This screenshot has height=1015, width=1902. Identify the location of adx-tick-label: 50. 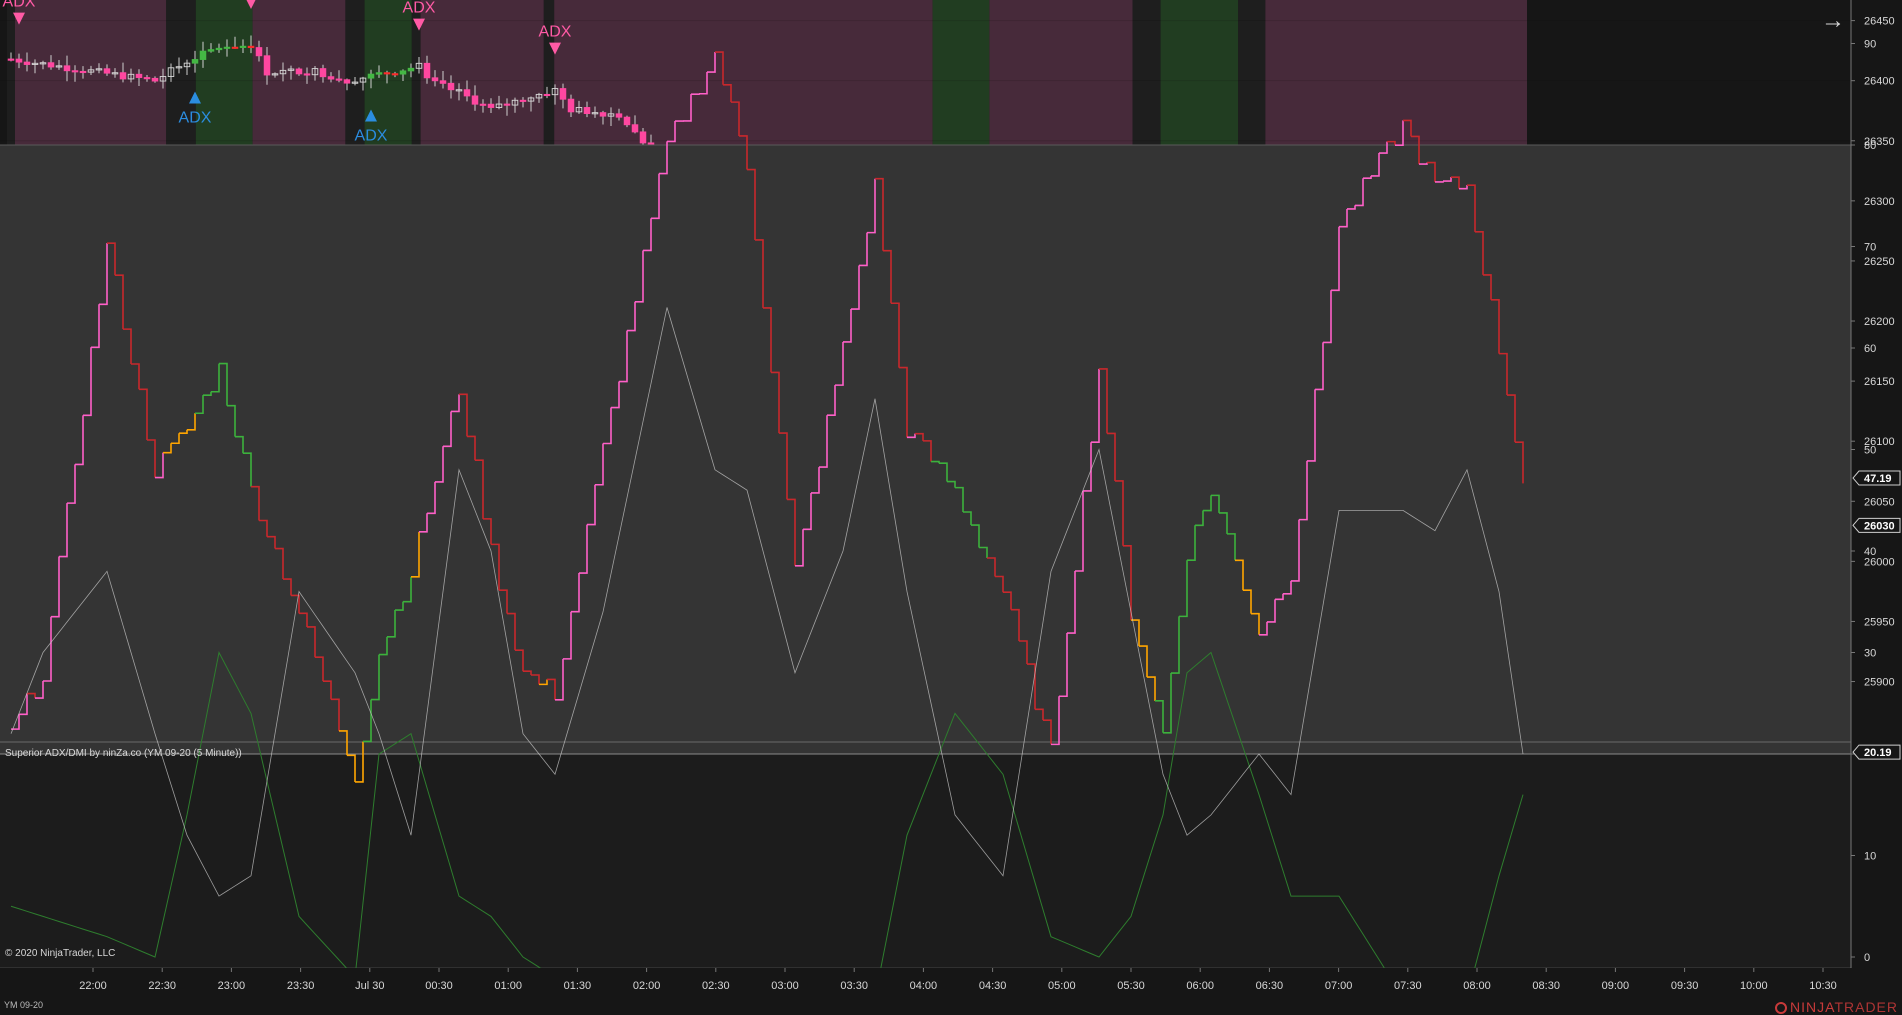
(1870, 451).